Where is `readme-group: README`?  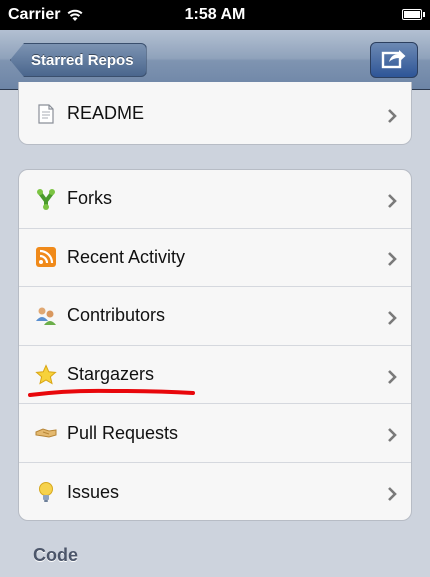 readme-group: README is located at coordinates (215, 113).